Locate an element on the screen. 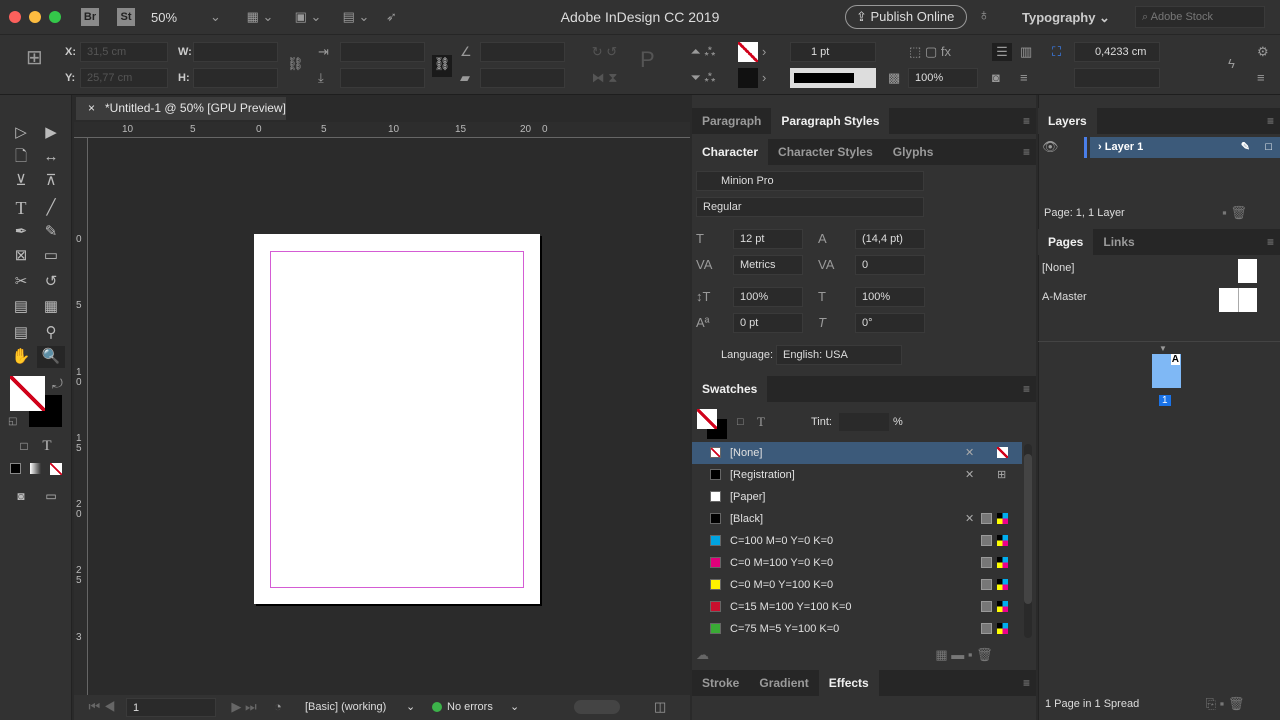 This screenshot has height=720, width=1280. swap-colors-icon: ⤾ is located at coordinates (57, 384).